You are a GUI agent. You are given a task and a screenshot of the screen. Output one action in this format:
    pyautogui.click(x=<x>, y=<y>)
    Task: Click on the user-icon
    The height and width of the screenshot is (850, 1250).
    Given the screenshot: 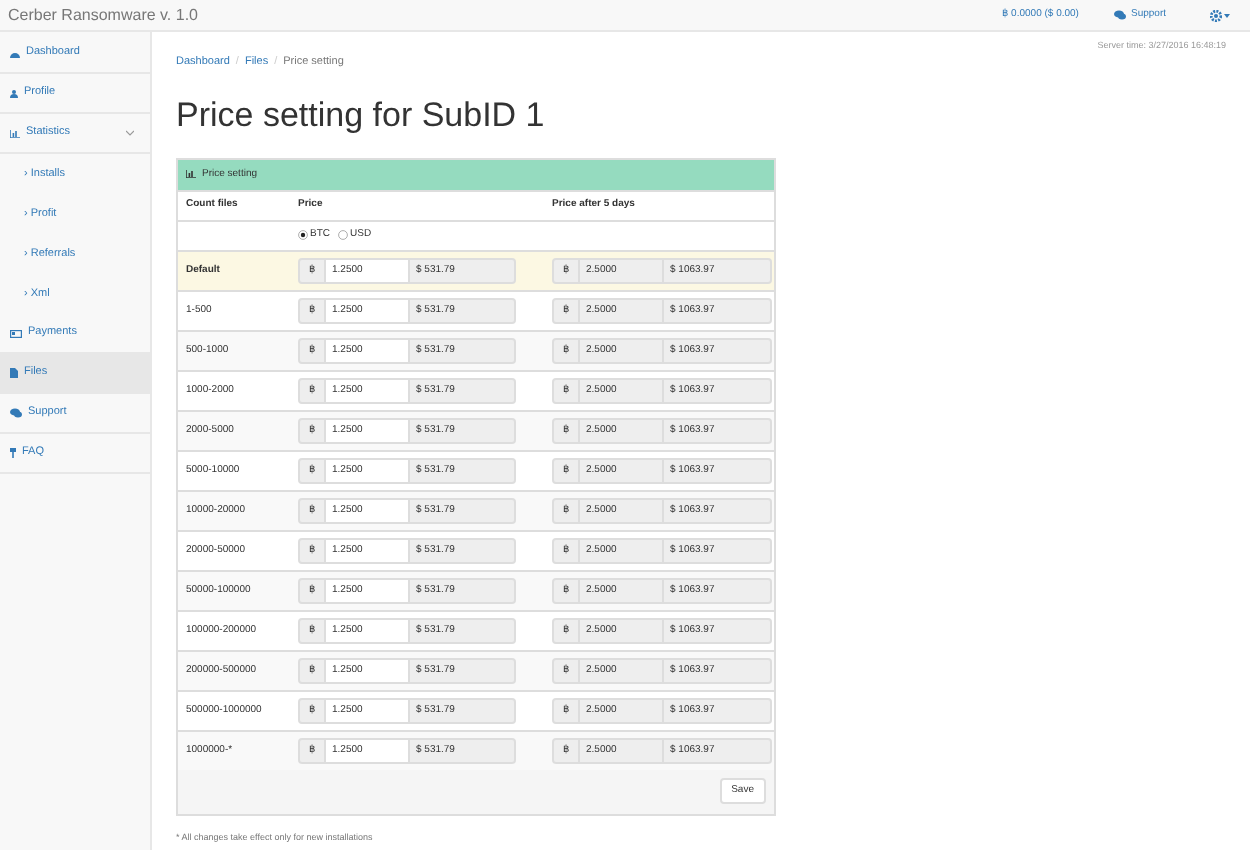 What is the action you would take?
    pyautogui.click(x=14, y=93)
    